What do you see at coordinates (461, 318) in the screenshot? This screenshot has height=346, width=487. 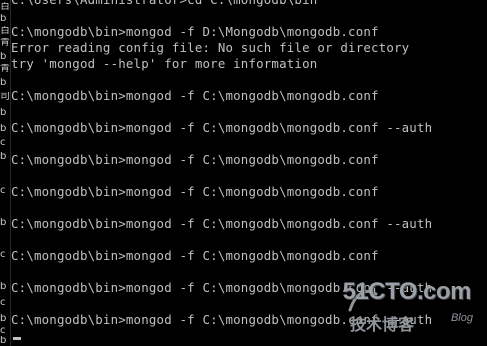 I see `watermark-blog: Blog` at bounding box center [461, 318].